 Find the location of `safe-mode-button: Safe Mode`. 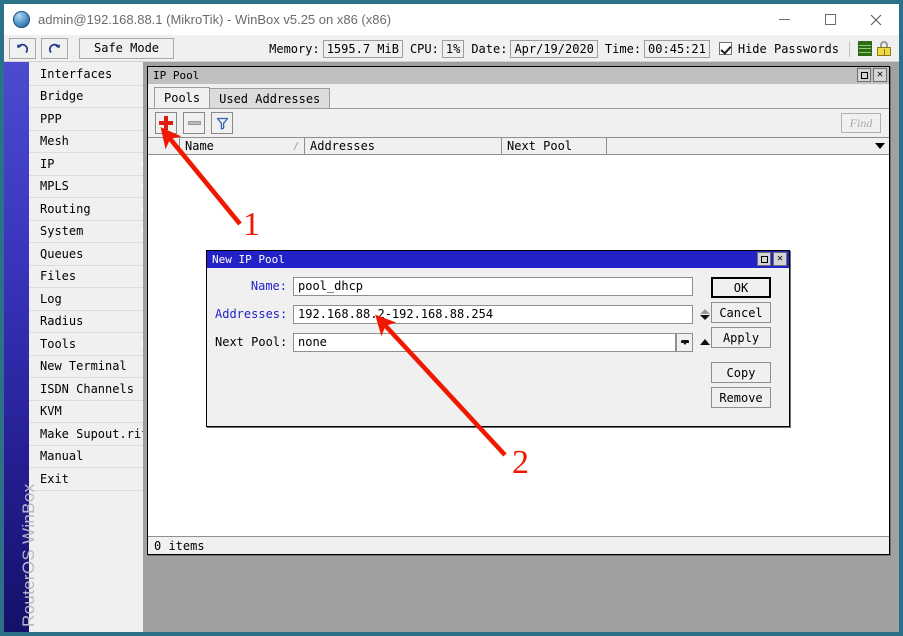

safe-mode-button: Safe Mode is located at coordinates (127, 48).